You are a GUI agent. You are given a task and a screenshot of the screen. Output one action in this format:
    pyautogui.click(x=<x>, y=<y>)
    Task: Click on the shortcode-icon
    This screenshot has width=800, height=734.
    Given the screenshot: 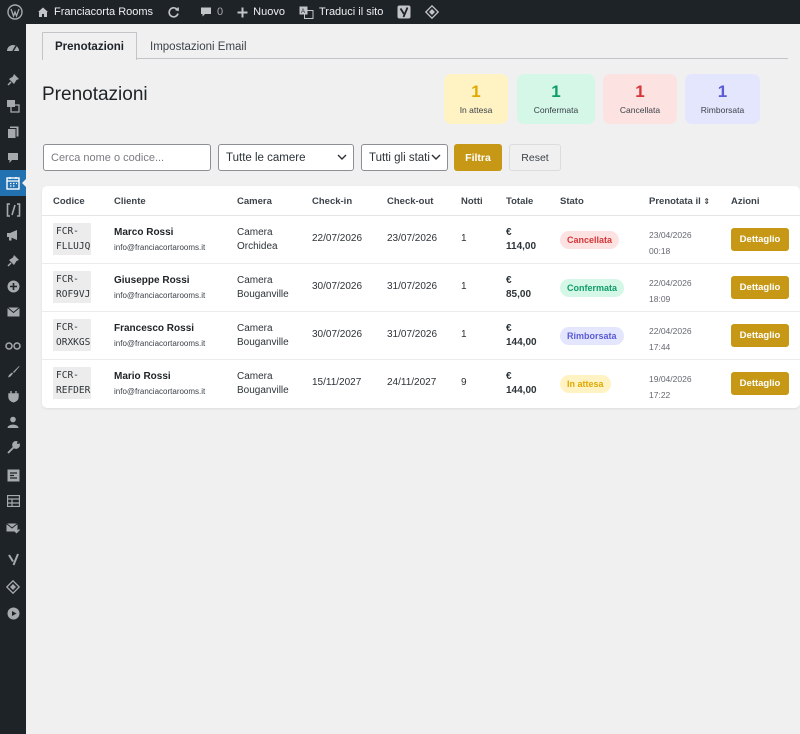 What is the action you would take?
    pyautogui.click(x=13, y=210)
    